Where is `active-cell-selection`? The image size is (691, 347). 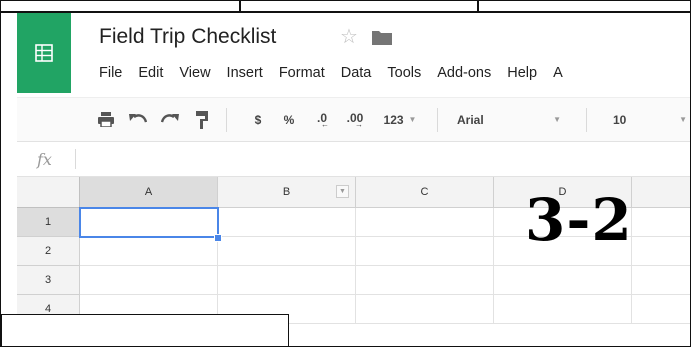 active-cell-selection is located at coordinates (149, 222).